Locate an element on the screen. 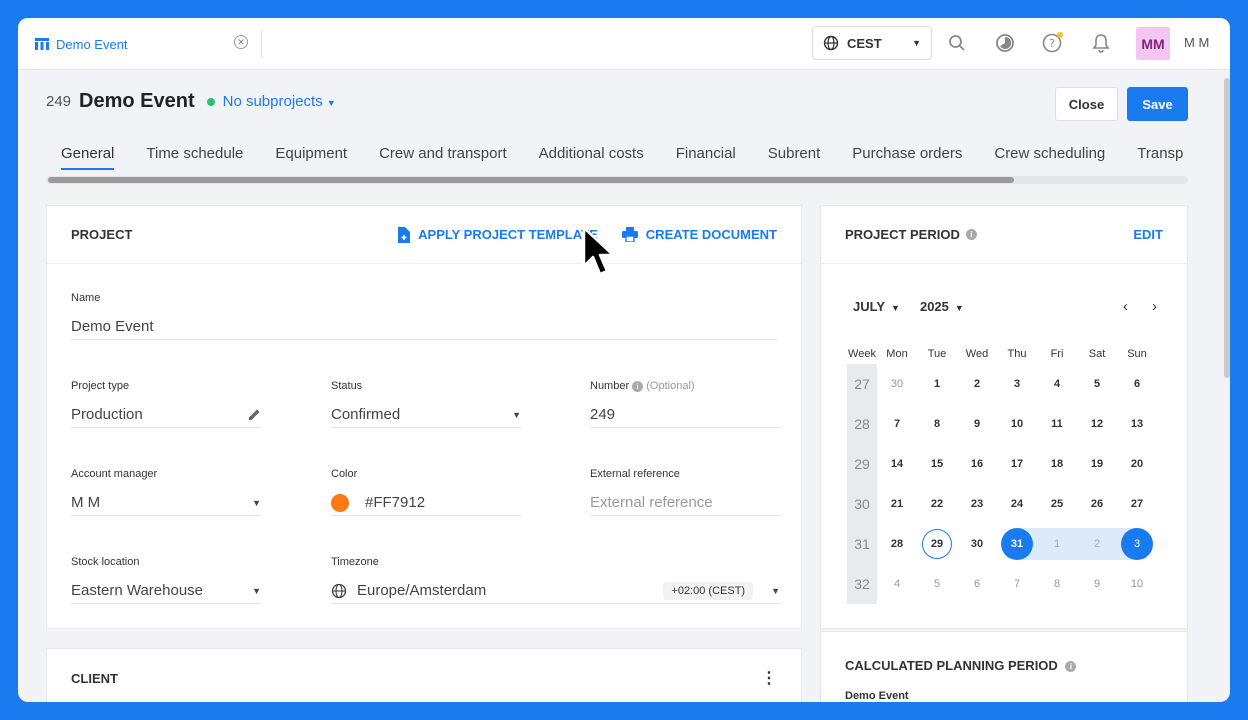 The height and width of the screenshot is (720, 1248). tab-subrent: Subrent is located at coordinates (794, 158).